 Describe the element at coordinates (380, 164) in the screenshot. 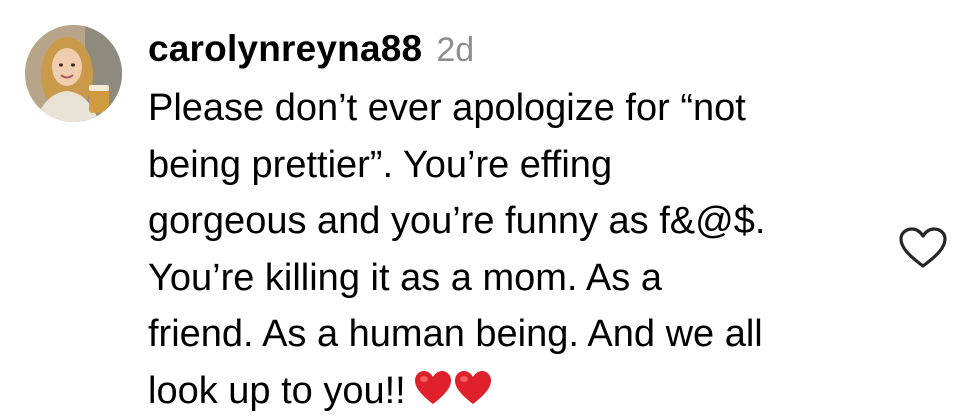

I see `comment-text-line: being prettier”. You’re effing` at that location.